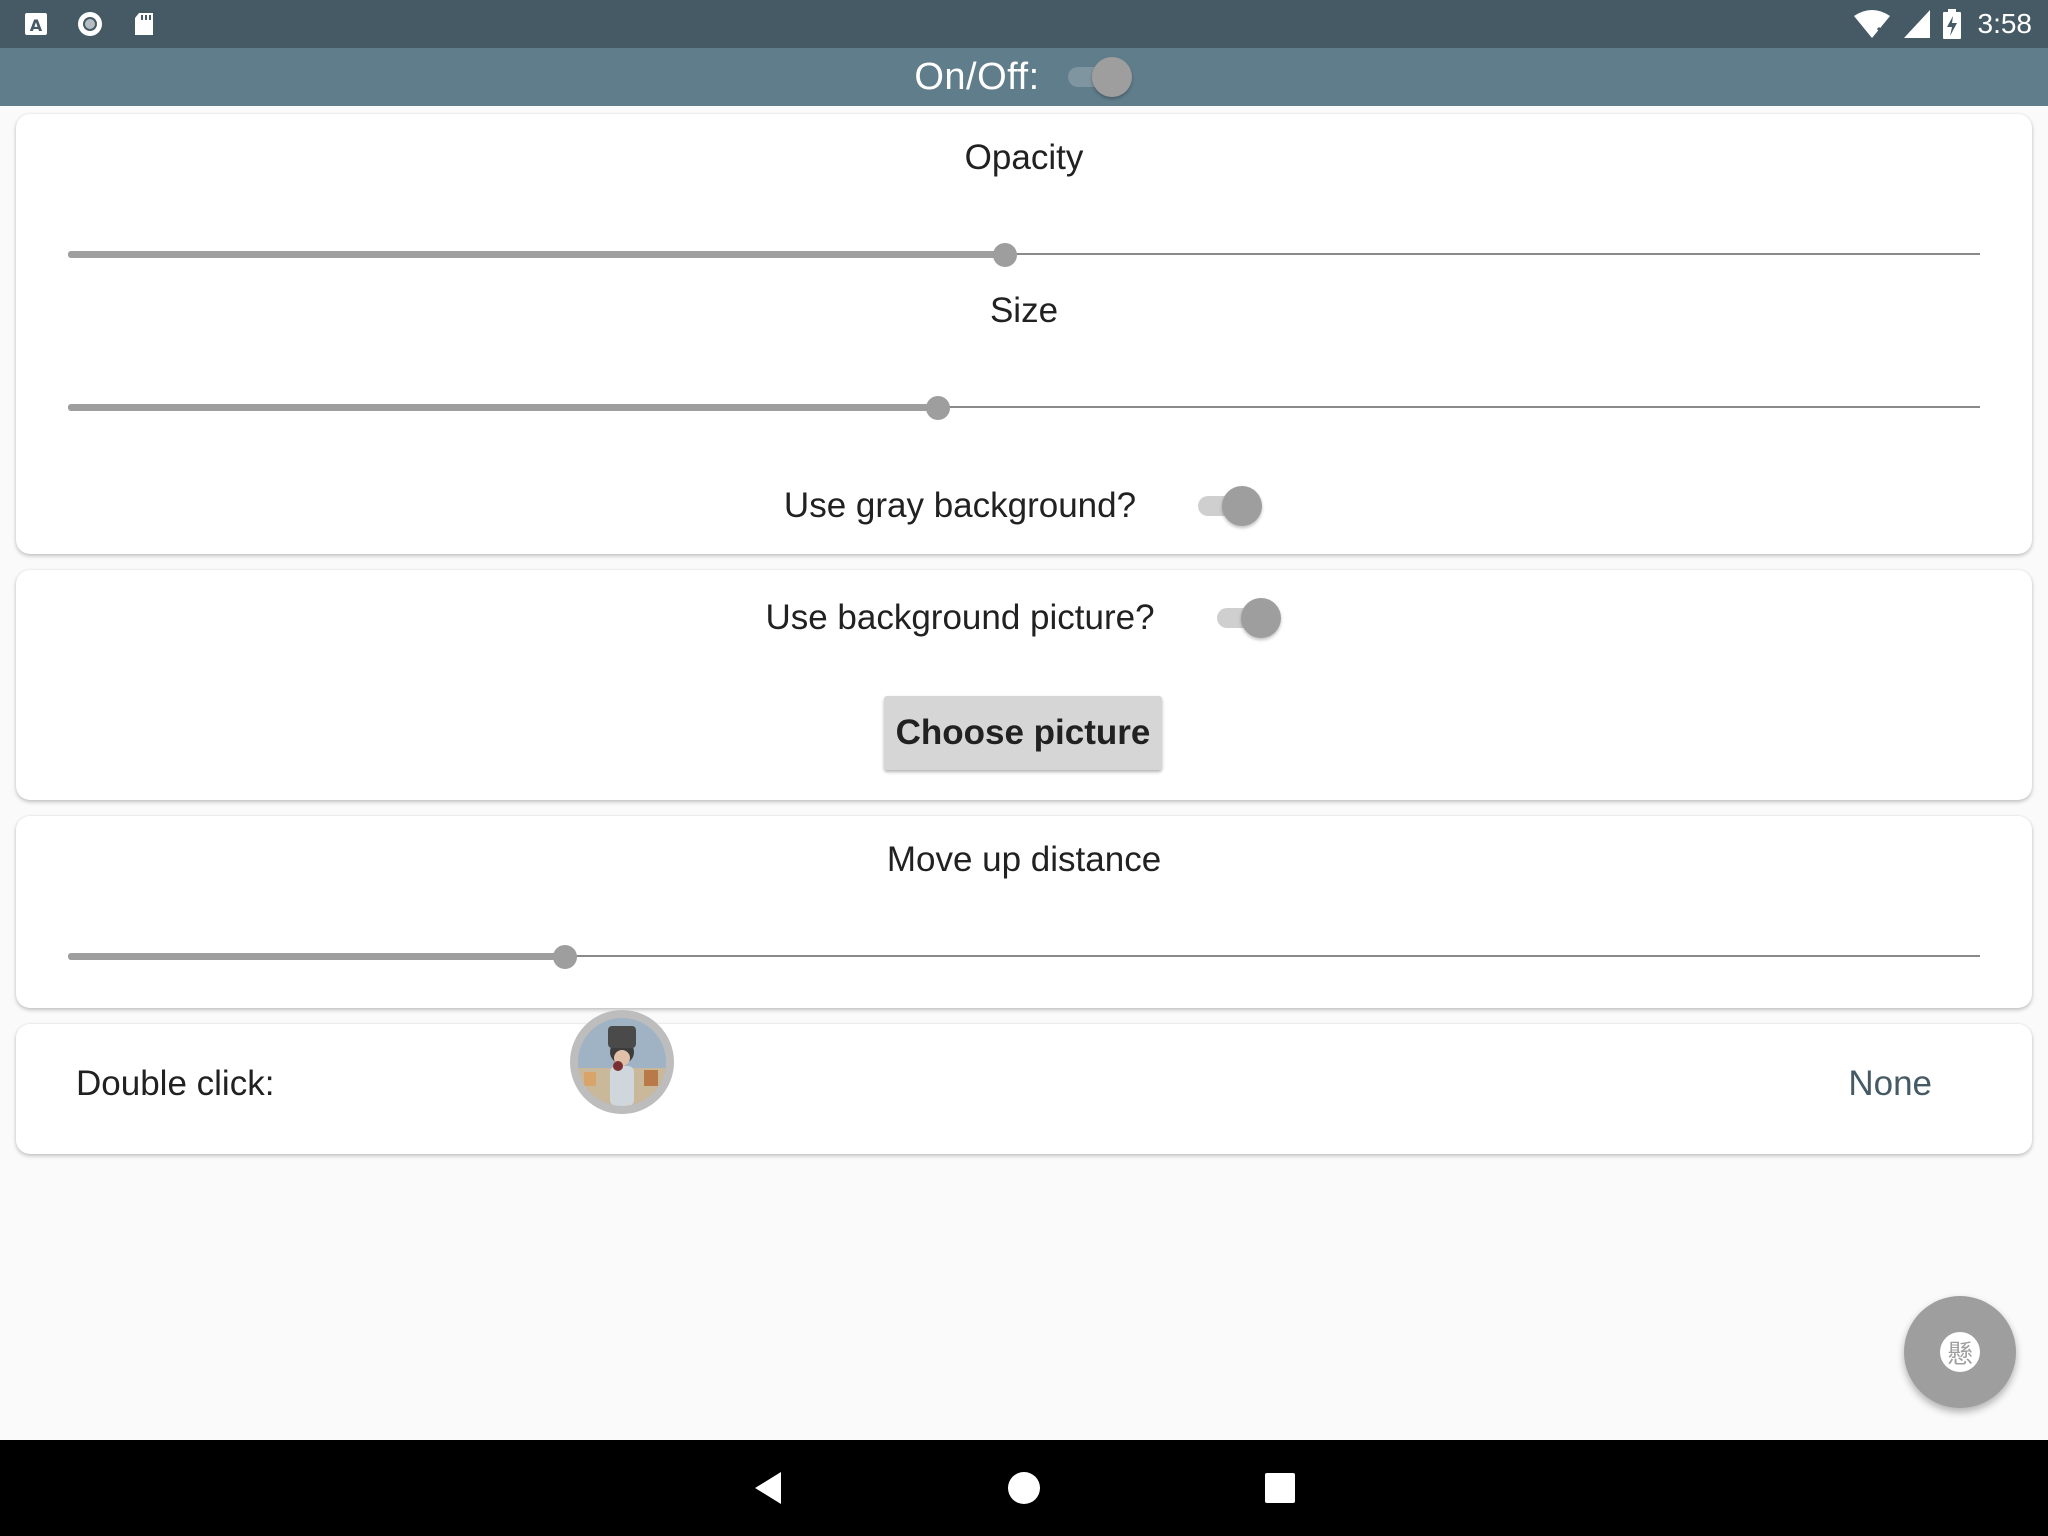 The width and height of the screenshot is (2048, 1536). I want to click on size-label: Size, so click(1024, 310).